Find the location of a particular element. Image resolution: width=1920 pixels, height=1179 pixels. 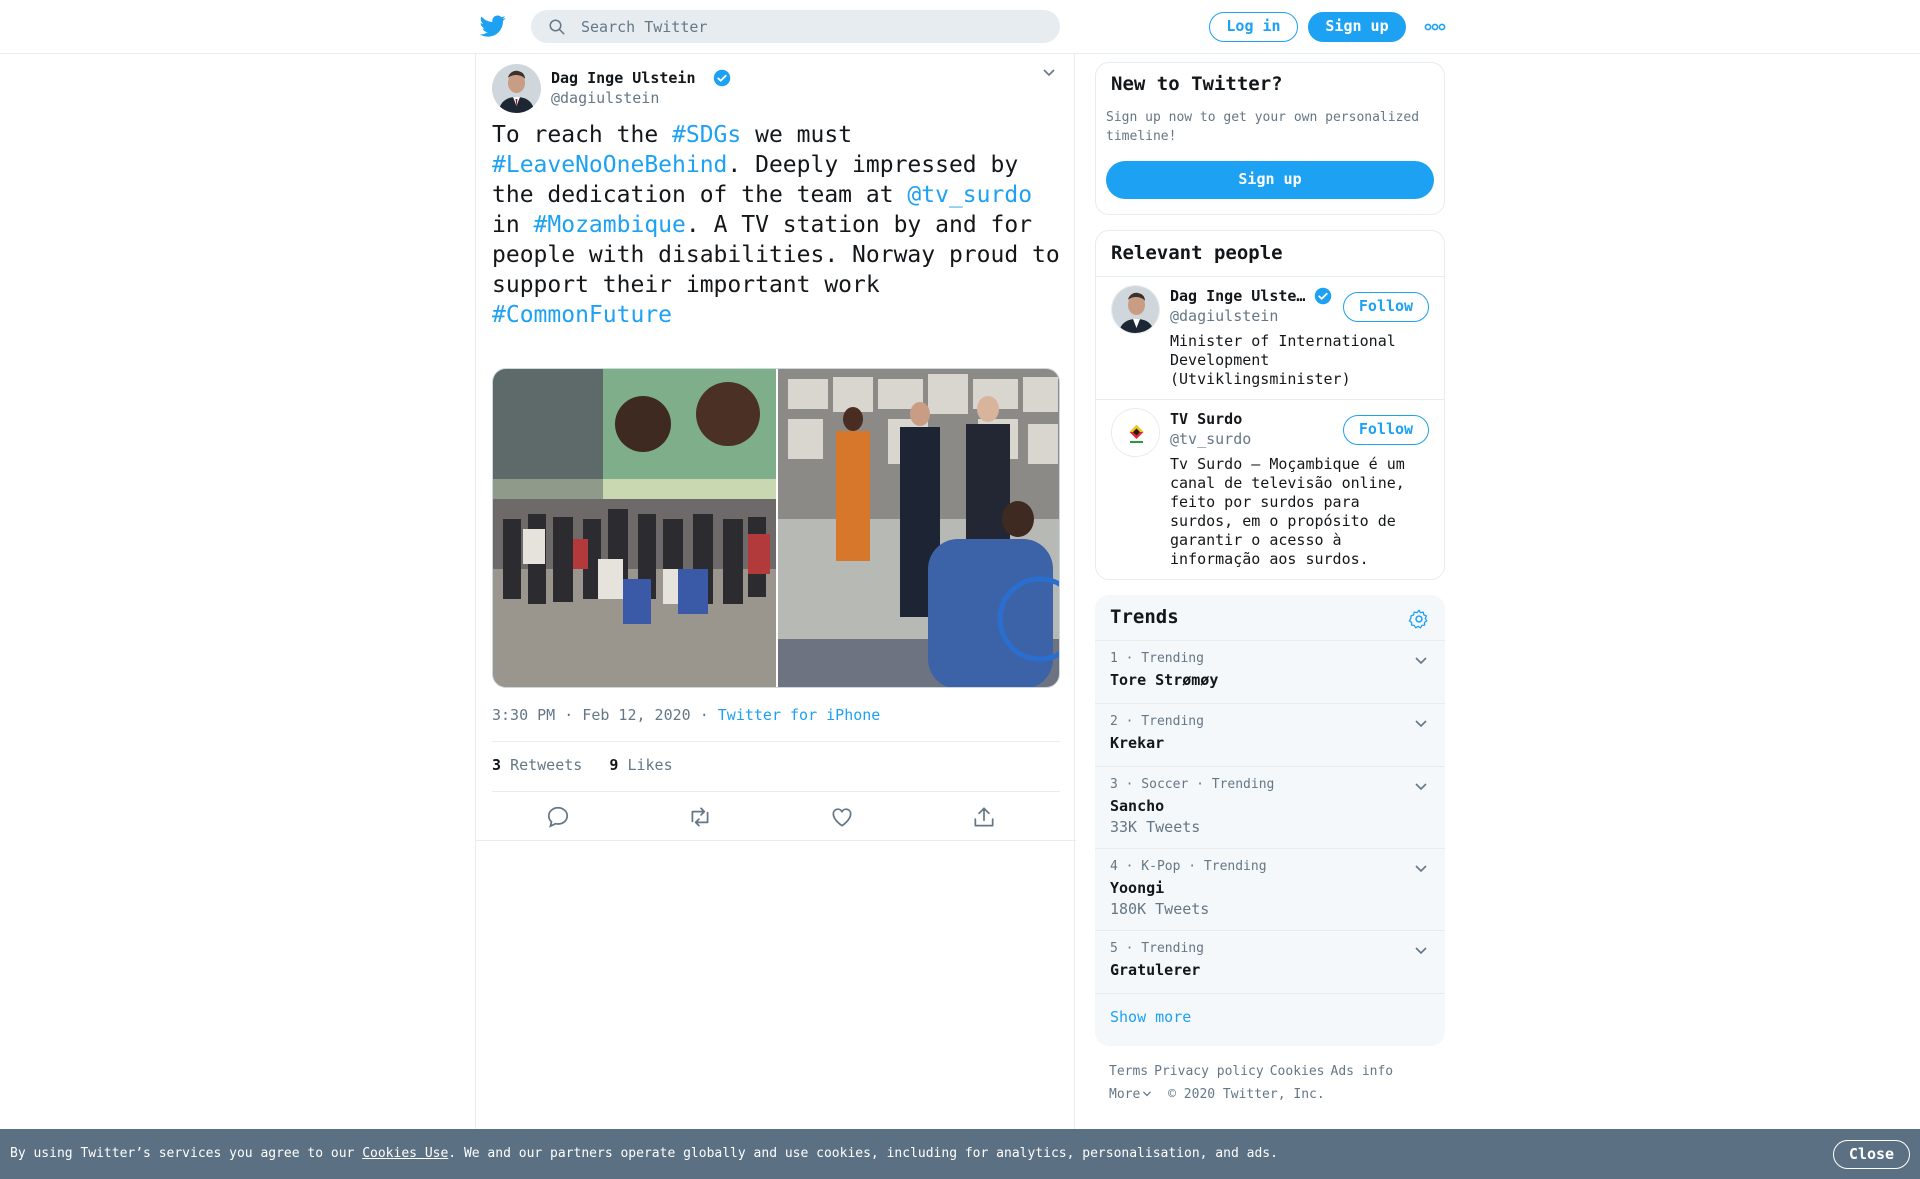

trend-meta: 4 · K-Pop · Trending is located at coordinates (1188, 866).